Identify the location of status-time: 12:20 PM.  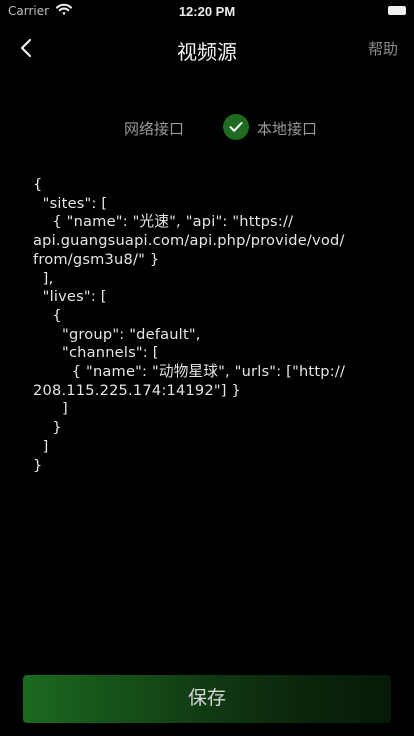
(207, 11).